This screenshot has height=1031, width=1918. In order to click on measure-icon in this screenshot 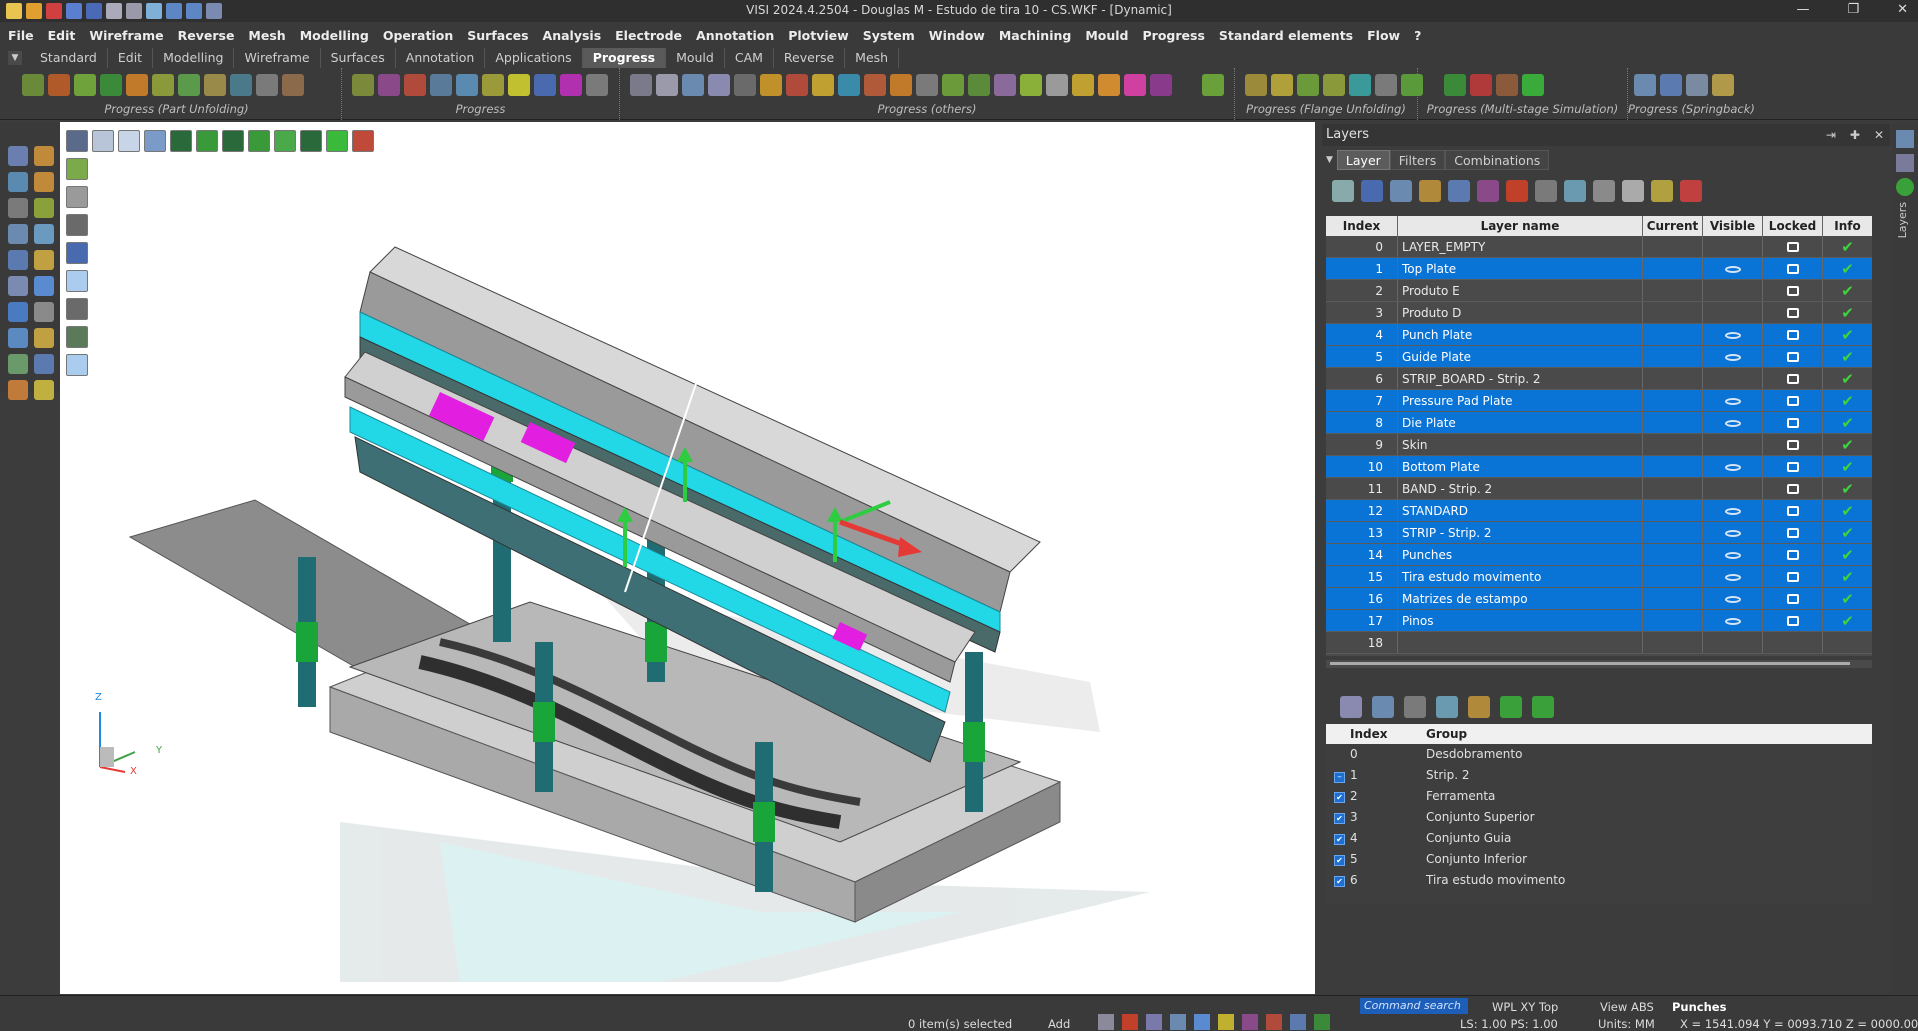, I will do `click(44, 234)`.